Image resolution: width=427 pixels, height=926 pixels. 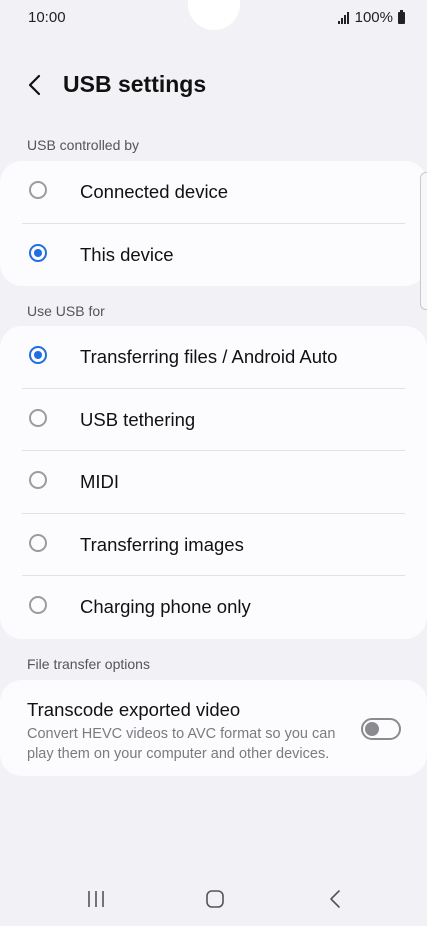 I want to click on option-label: Transferring files / Android Auto, so click(x=209, y=356).